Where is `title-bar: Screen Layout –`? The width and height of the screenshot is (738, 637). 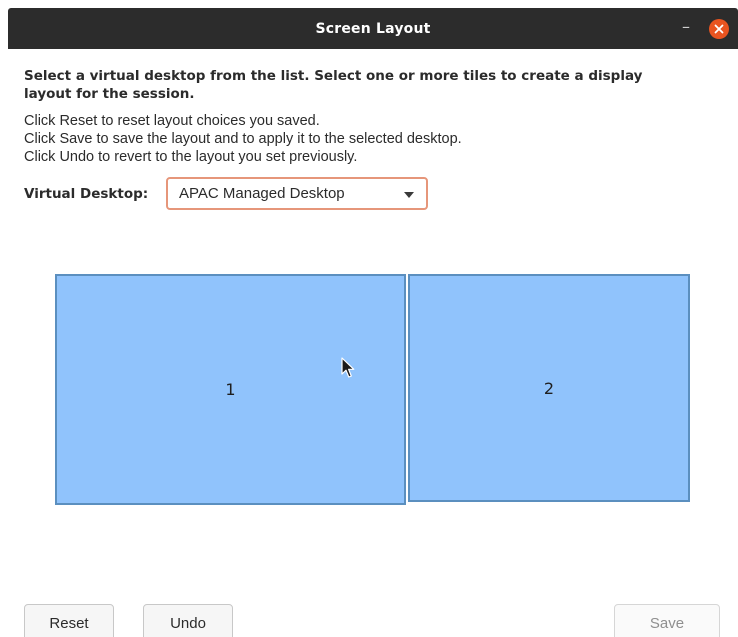
title-bar: Screen Layout – is located at coordinates (373, 28).